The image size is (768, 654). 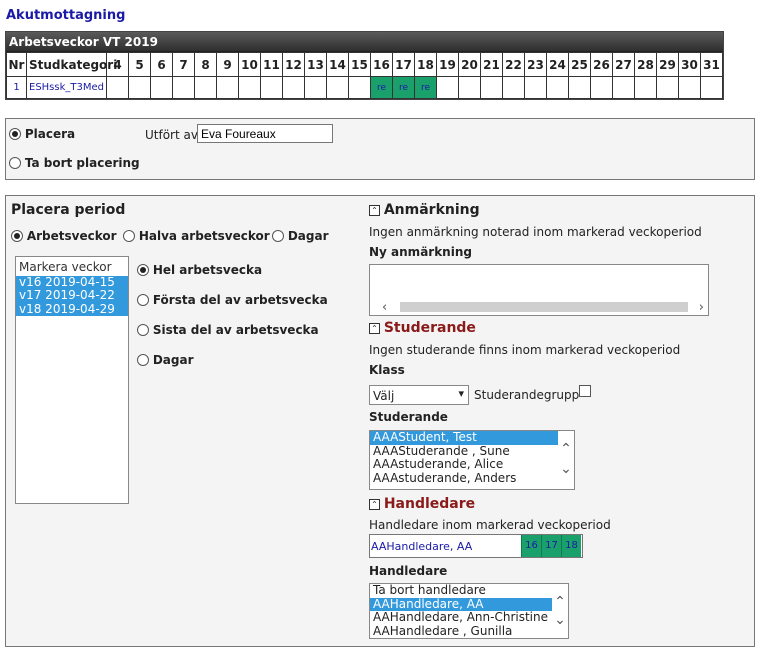 What do you see at coordinates (425, 87) in the screenshot?
I see `week-cell-18: re` at bounding box center [425, 87].